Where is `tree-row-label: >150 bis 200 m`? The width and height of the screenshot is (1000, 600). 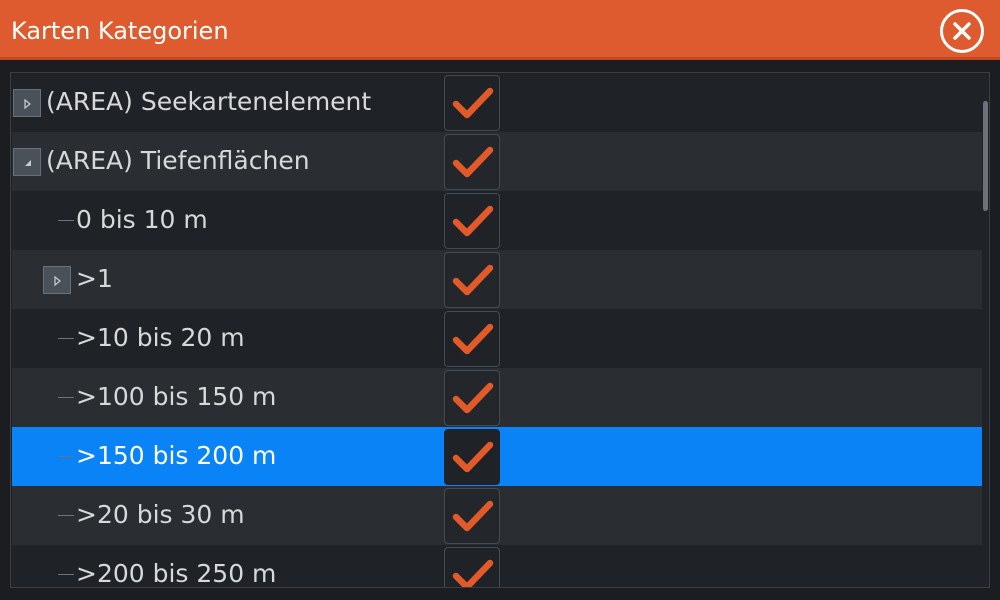
tree-row-label: >150 bis 200 m is located at coordinates (176, 455).